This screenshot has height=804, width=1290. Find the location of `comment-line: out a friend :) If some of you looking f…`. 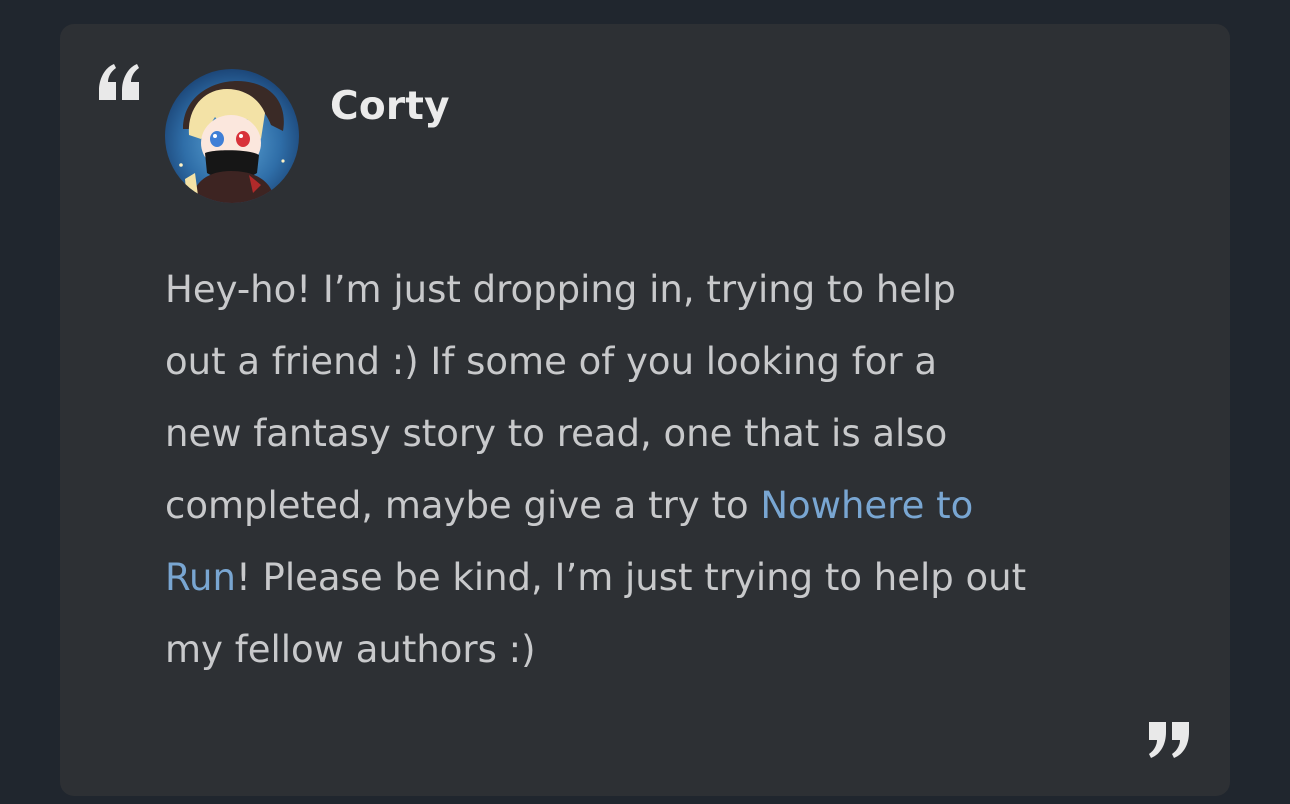

comment-line: out a friend :) If some of you looking f… is located at coordinates (660, 362).